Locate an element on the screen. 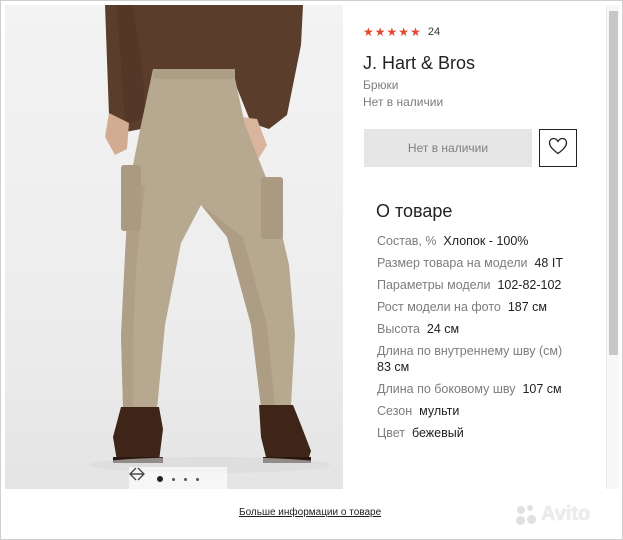 This screenshot has height=540, width=623. product-category: Брюки is located at coordinates (381, 85).